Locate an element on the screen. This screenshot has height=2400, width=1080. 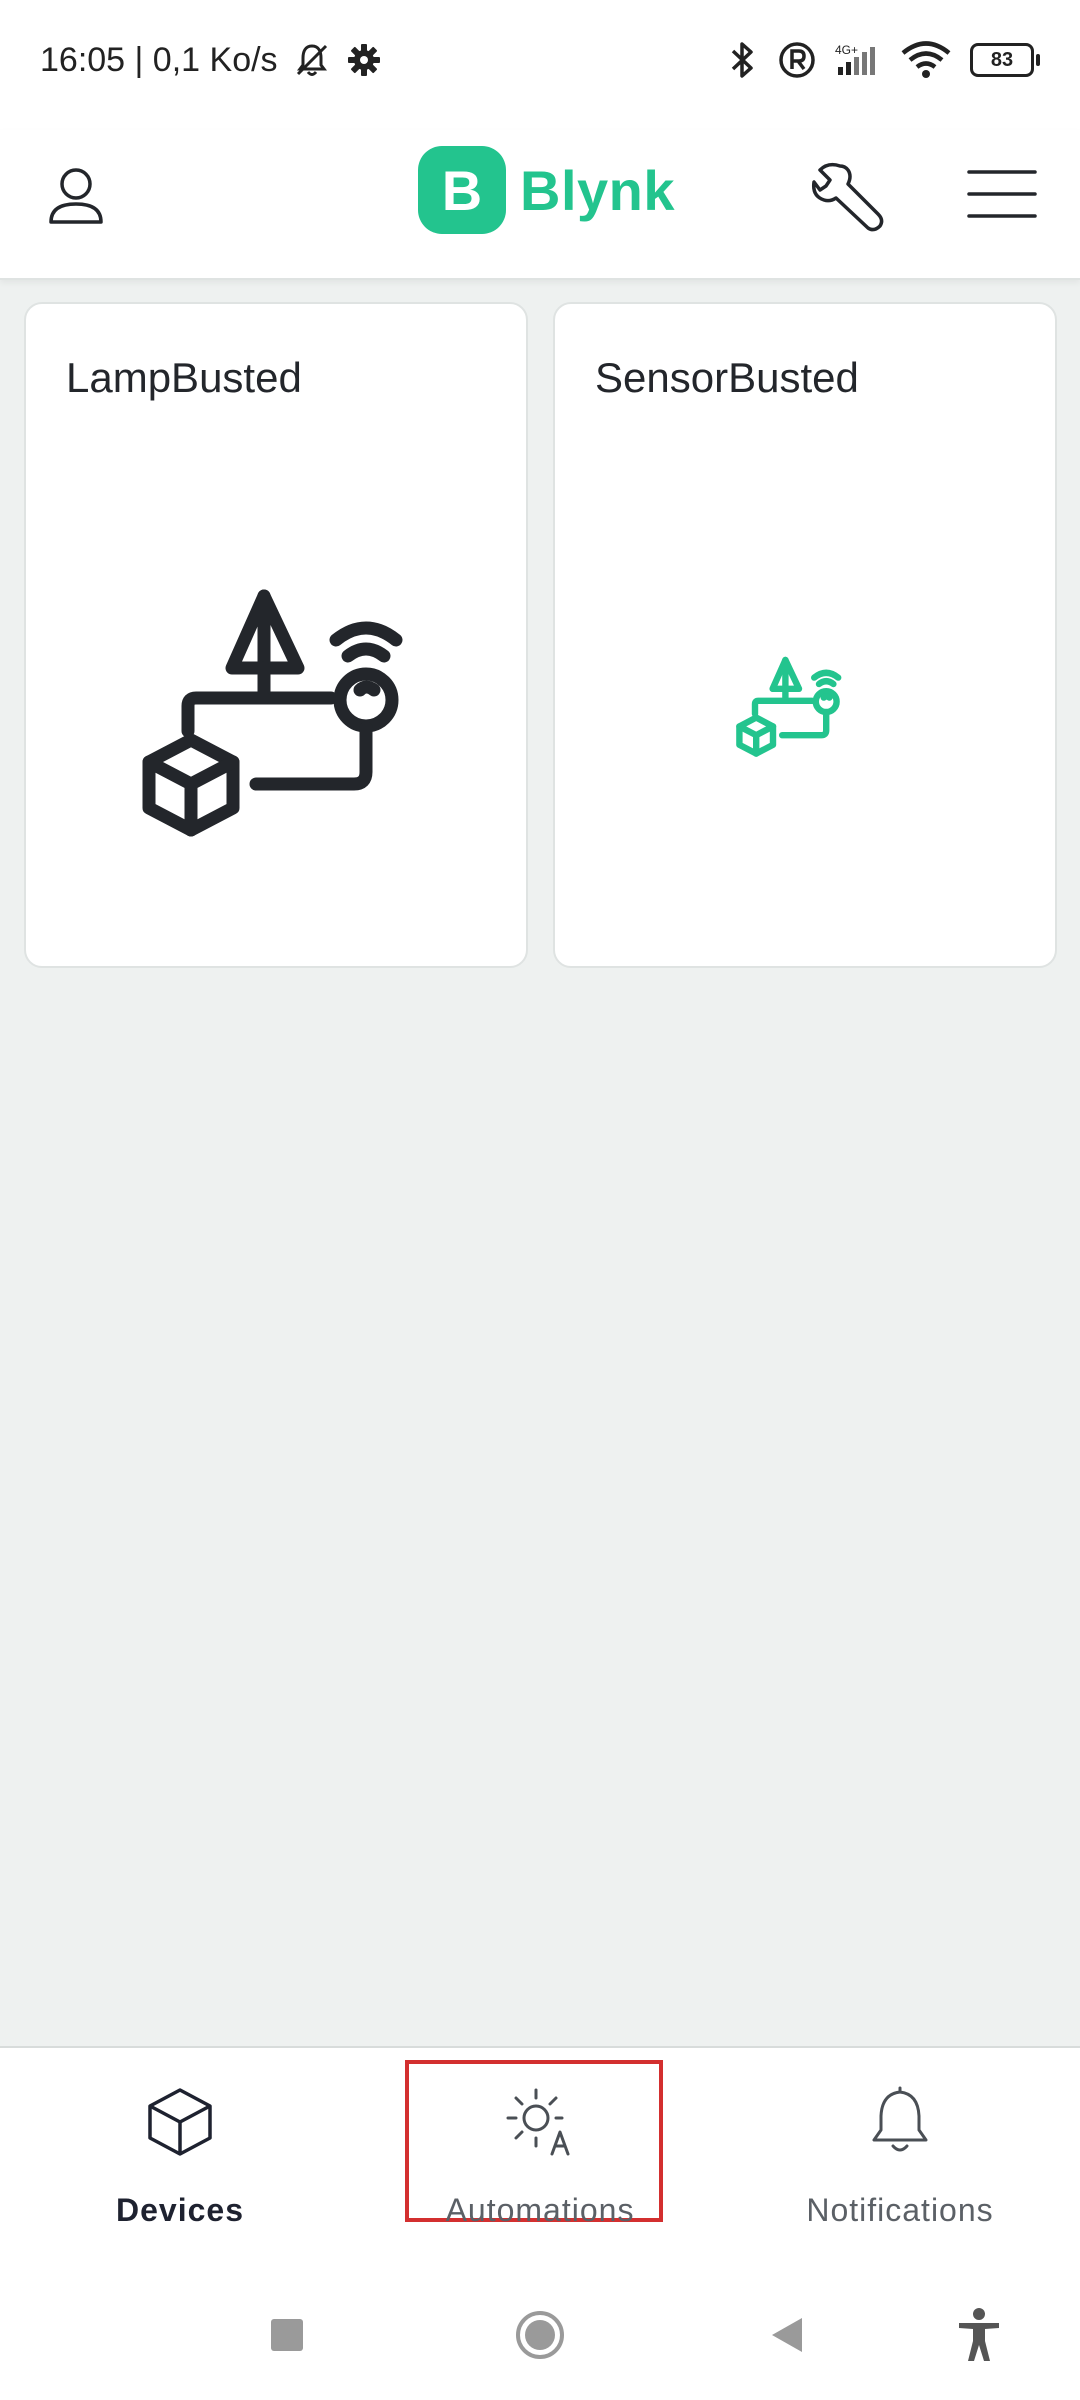
nav-automations: Automations is located at coordinates (540, 2160).